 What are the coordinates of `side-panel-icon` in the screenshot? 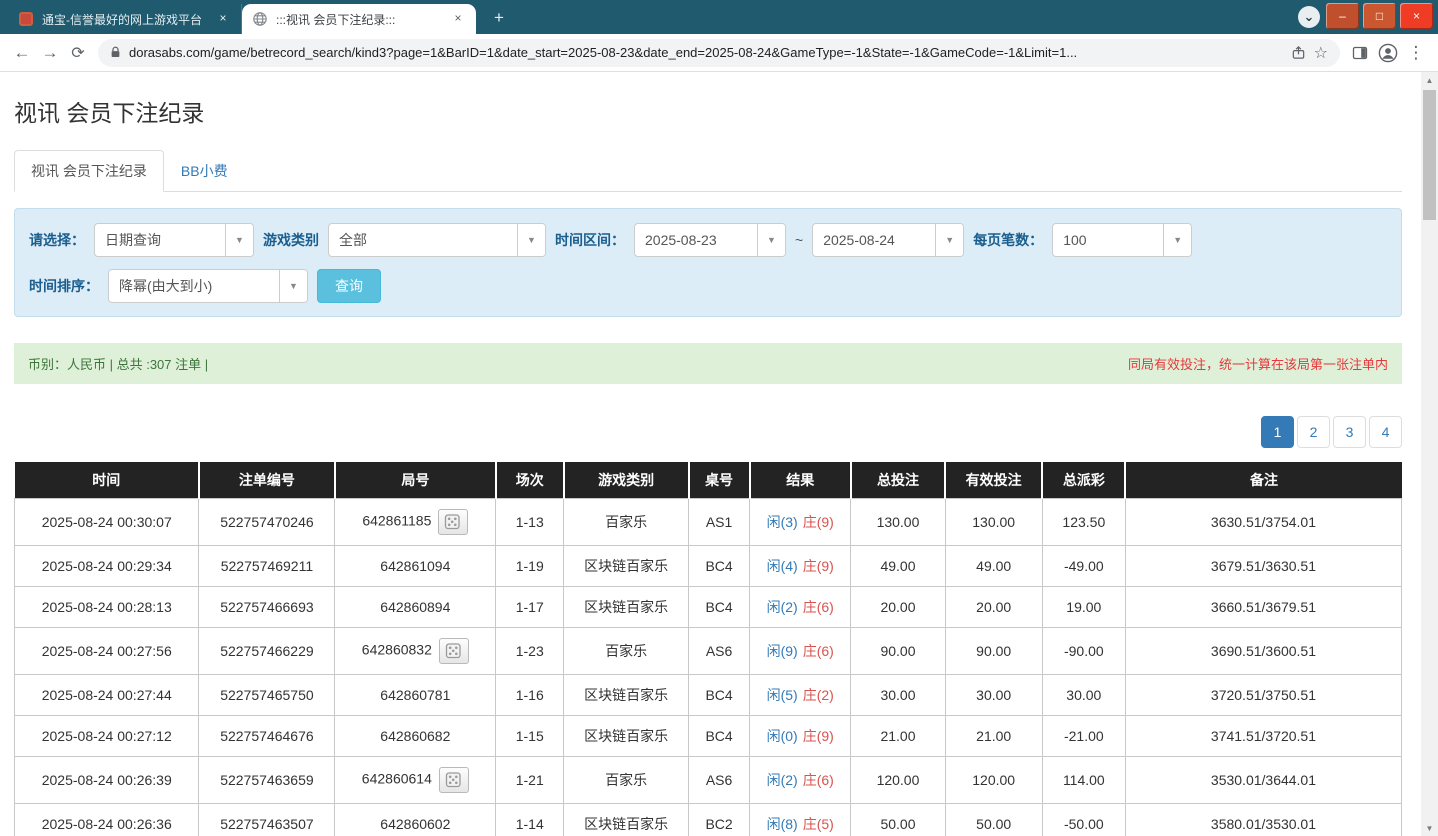 It's located at (1360, 53).